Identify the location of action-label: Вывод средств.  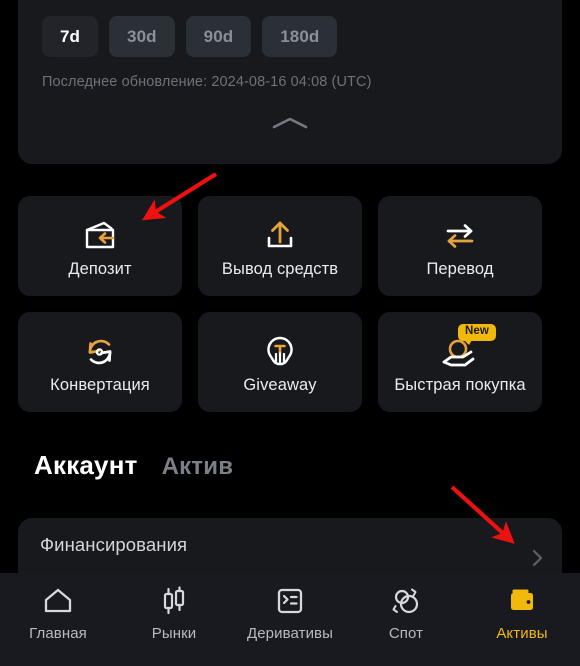
(280, 268).